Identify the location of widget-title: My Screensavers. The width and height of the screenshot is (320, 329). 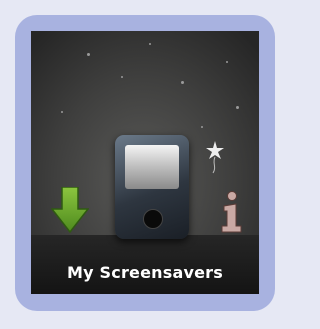
(145, 272).